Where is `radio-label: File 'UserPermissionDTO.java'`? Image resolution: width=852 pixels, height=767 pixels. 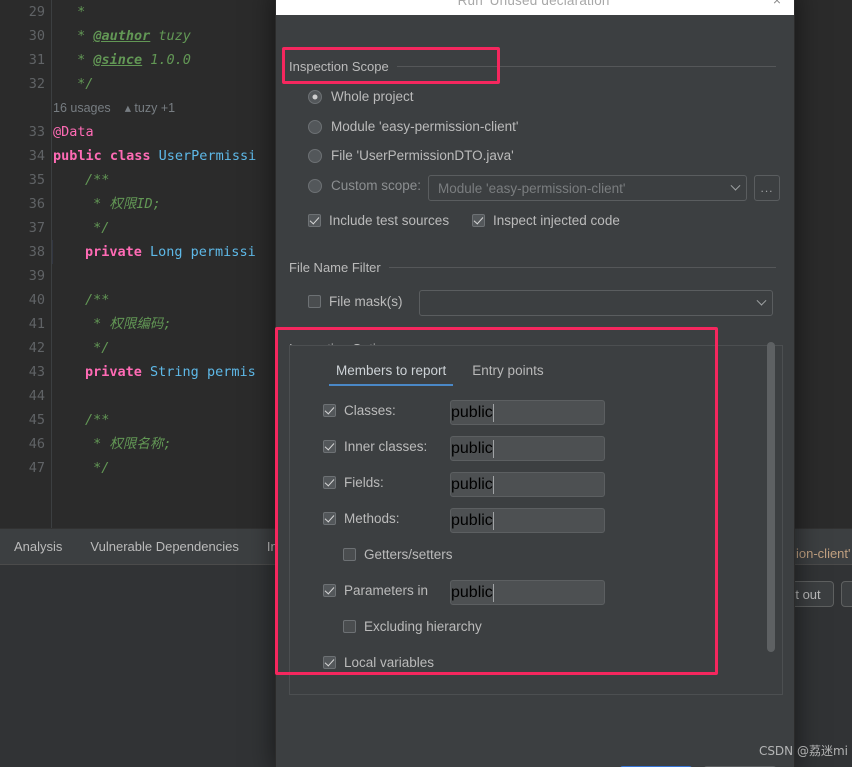
radio-label: File 'UserPermissionDTO.java' is located at coordinates (422, 155).